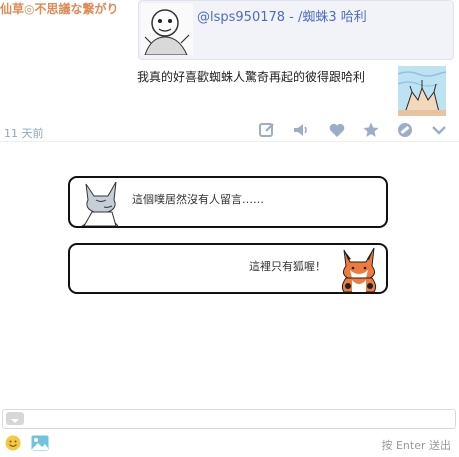 The width and height of the screenshot is (459, 457). Describe the element at coordinates (229, 419) in the screenshot. I see `comment-input` at that location.